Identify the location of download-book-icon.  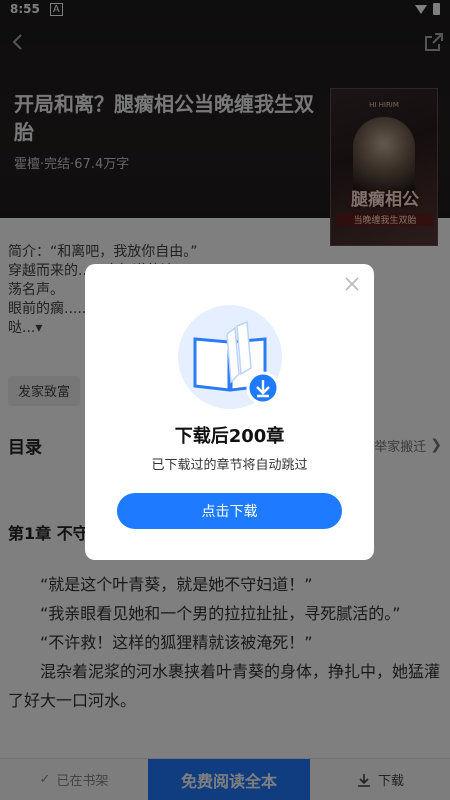
(230, 357).